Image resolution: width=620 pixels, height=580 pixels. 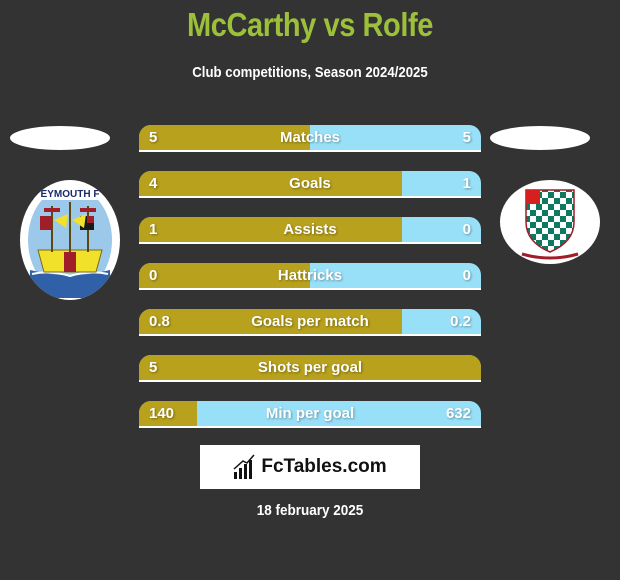 I want to click on stat-row-matches: 5 Matches 5, so click(x=310, y=138).